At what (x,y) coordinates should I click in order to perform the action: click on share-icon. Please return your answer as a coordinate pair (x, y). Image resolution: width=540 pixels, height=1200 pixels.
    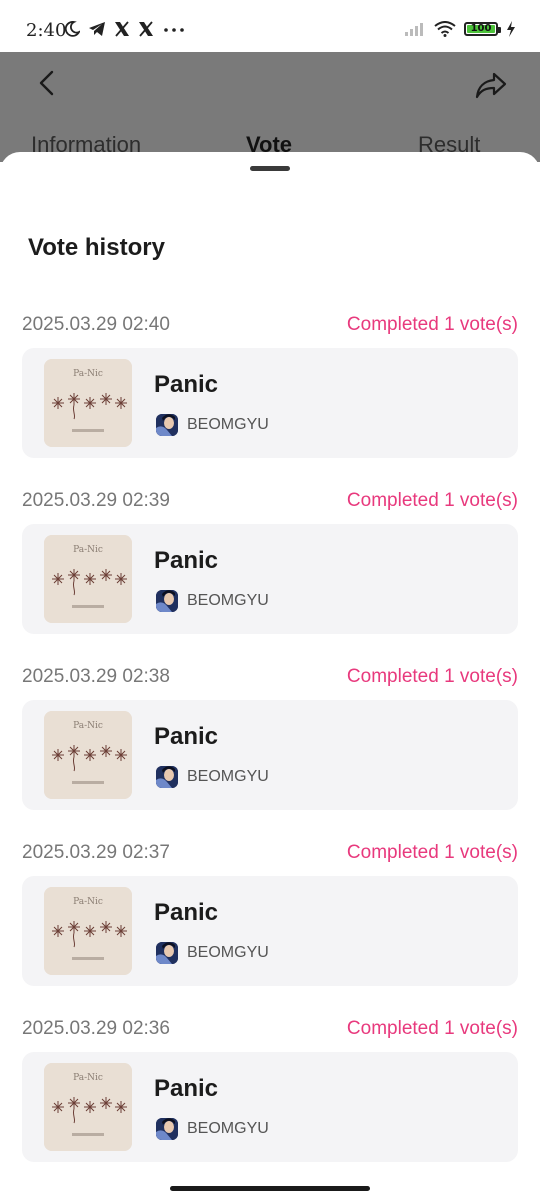
    Looking at the image, I should click on (491, 85).